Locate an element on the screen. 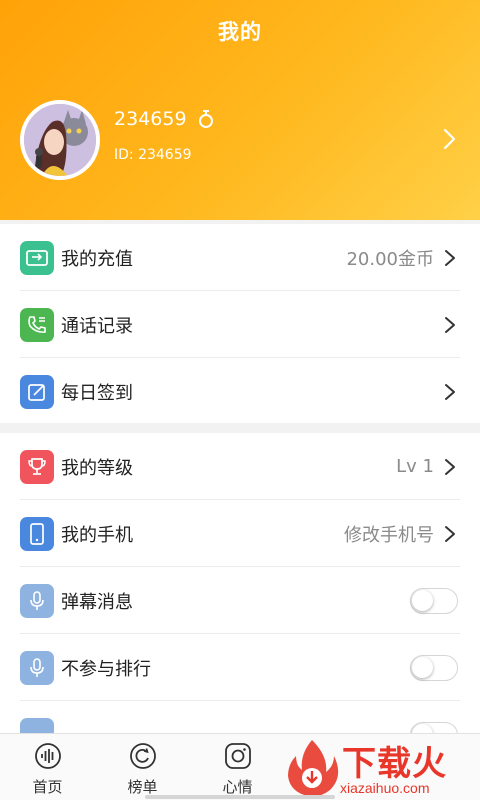 The width and height of the screenshot is (480, 800). level-value: Lv 1 is located at coordinates (415, 466).